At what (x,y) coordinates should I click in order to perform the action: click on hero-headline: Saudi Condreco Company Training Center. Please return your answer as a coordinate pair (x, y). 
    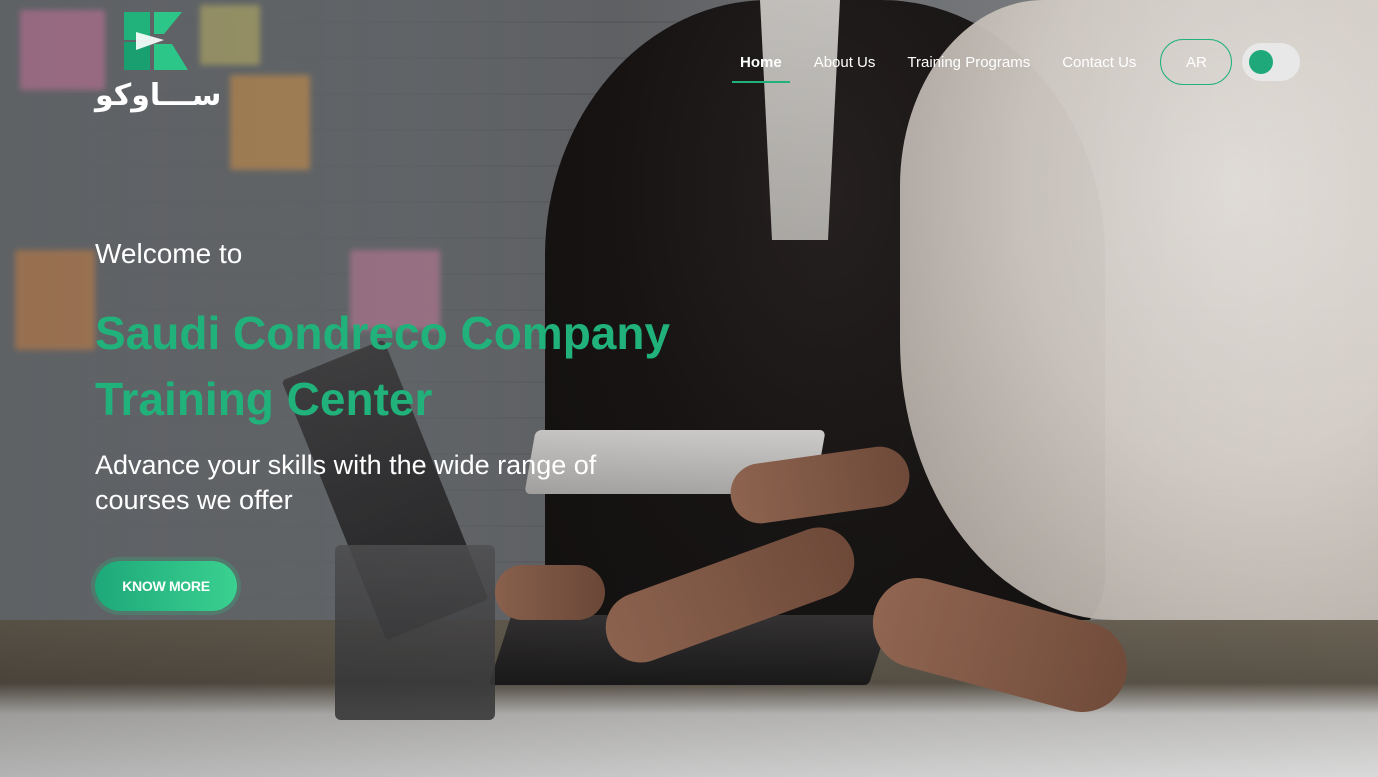
    Looking at the image, I should click on (383, 366).